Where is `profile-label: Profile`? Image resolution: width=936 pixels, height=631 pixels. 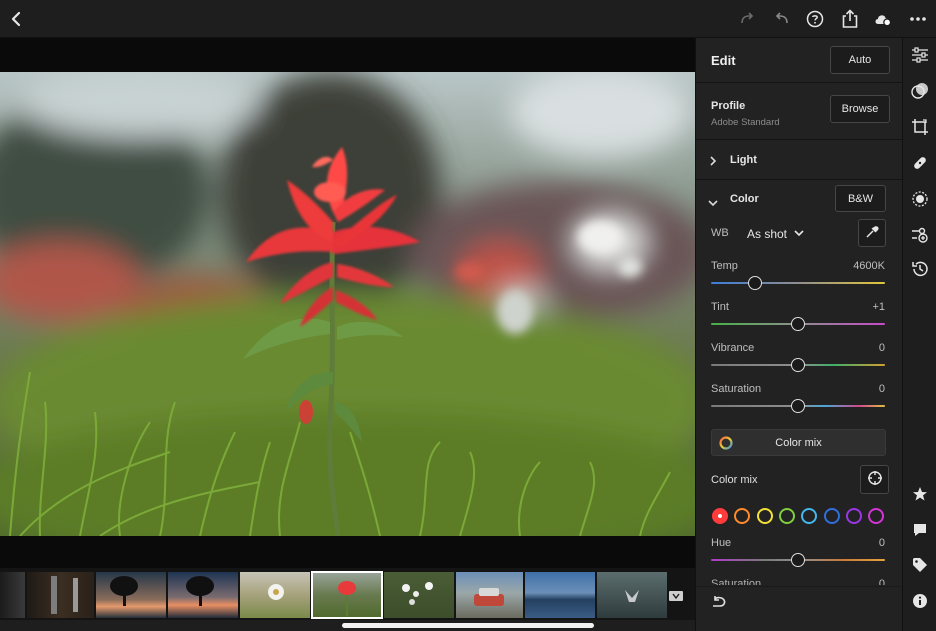
profile-label: Profile is located at coordinates (728, 106).